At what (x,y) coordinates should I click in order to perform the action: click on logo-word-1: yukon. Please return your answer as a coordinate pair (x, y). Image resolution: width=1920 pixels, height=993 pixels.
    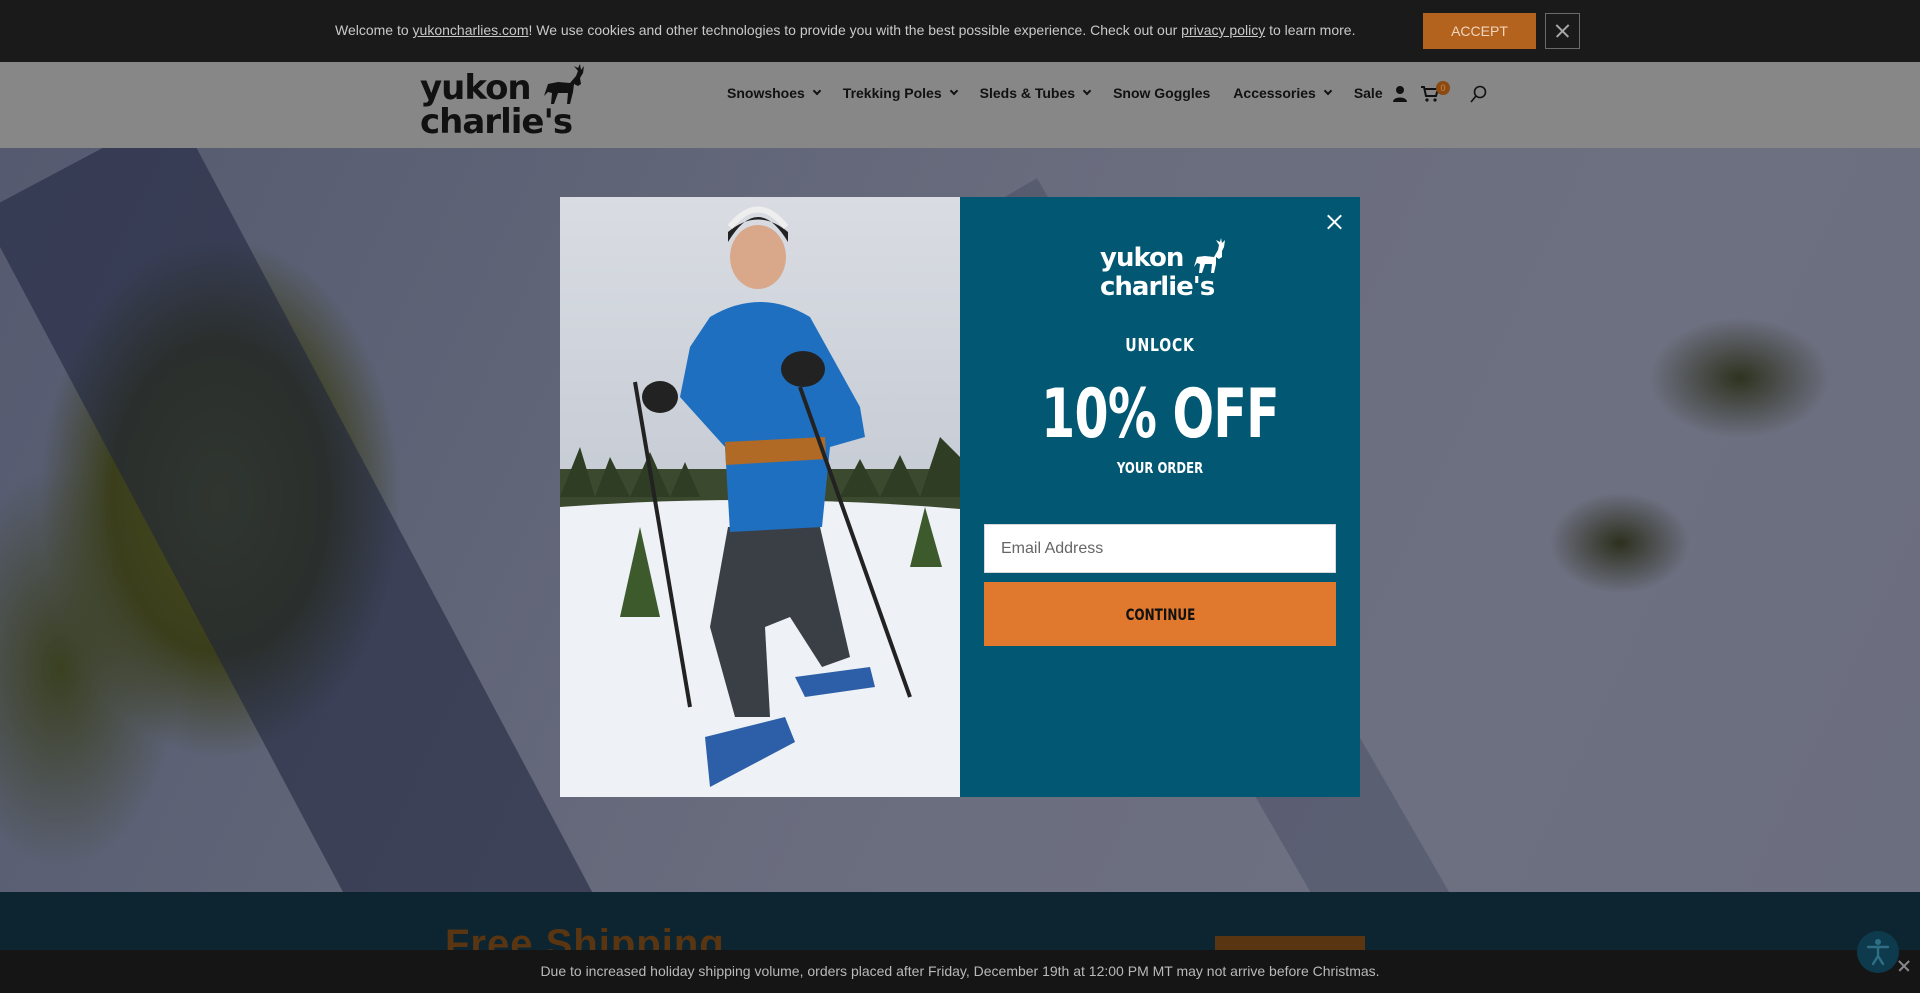
    Looking at the image, I should click on (1141, 258).